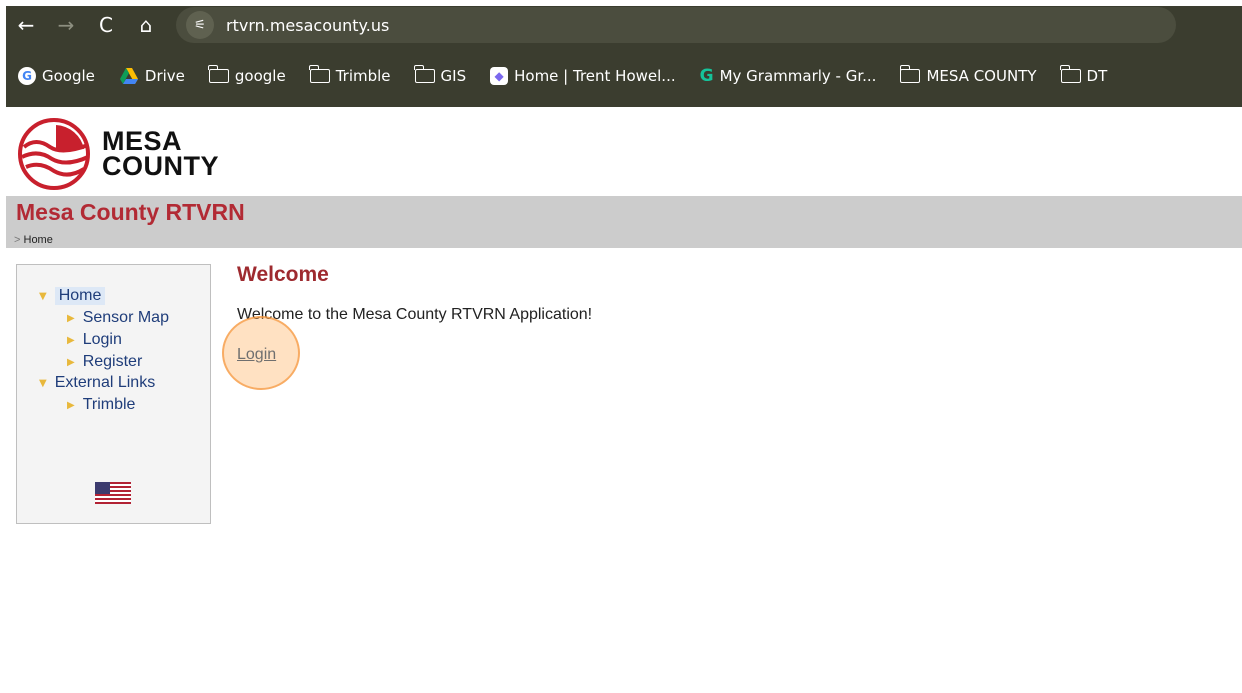  What do you see at coordinates (130, 212) in the screenshot?
I see `site-title: Mesa County RTVRN` at bounding box center [130, 212].